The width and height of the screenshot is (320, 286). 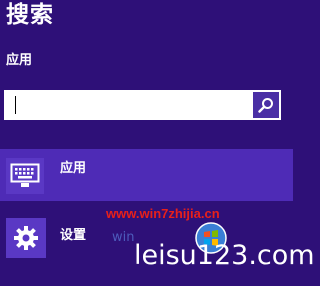 I want to click on gear-icon, so click(x=26, y=238).